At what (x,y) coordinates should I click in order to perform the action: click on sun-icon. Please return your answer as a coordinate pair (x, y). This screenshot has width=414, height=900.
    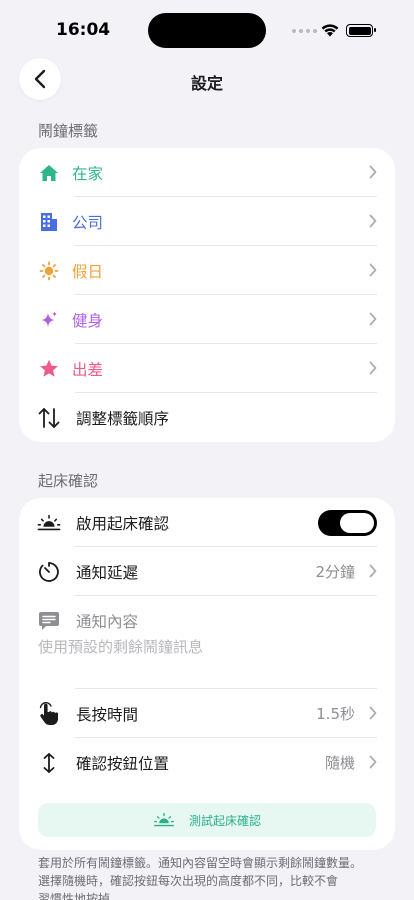
    Looking at the image, I should click on (49, 271).